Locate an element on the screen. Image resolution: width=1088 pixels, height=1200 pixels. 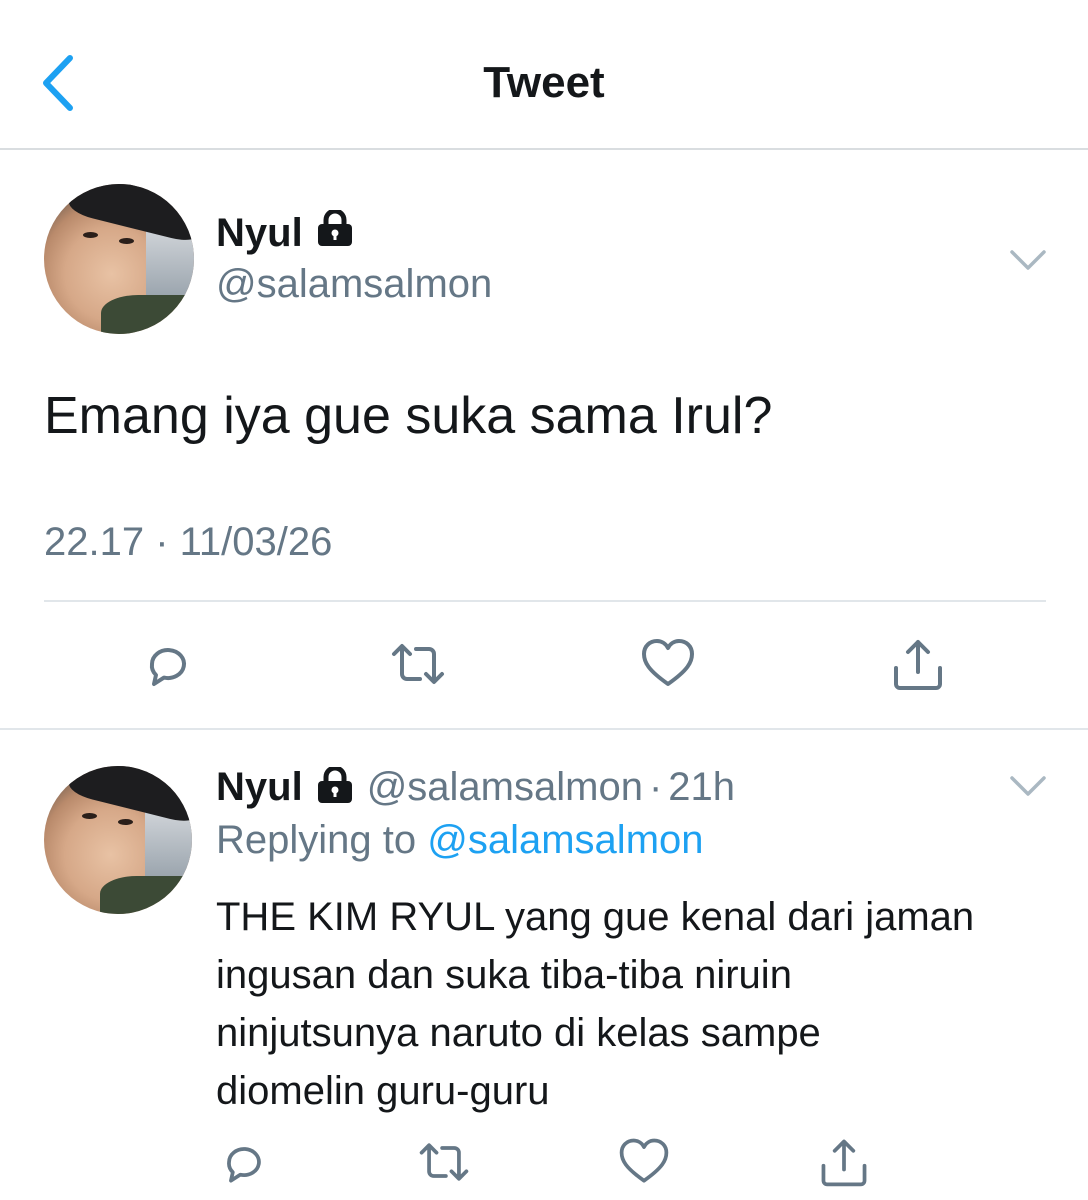
page-title: Tweet is located at coordinates (544, 82).